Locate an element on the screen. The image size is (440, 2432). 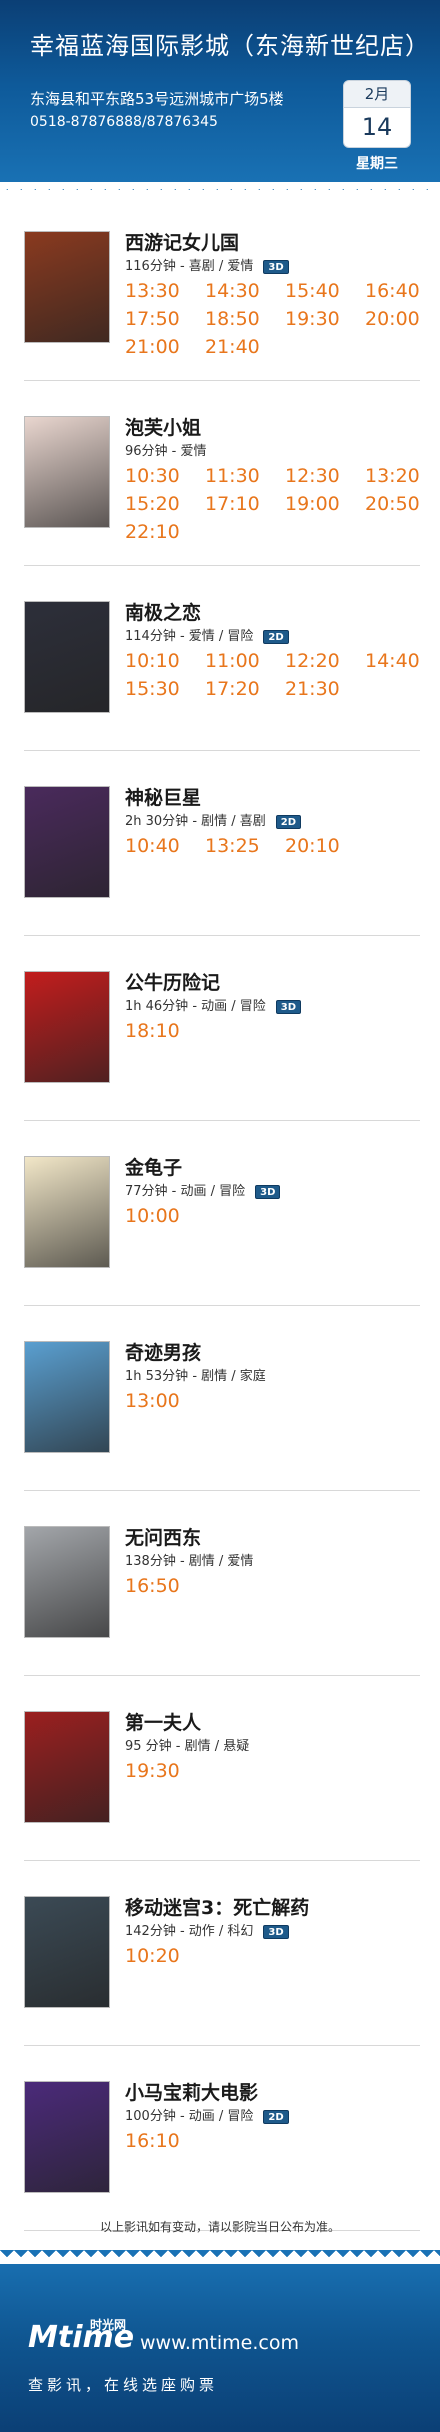
showtime: 16:10 is located at coordinates (165, 2141).